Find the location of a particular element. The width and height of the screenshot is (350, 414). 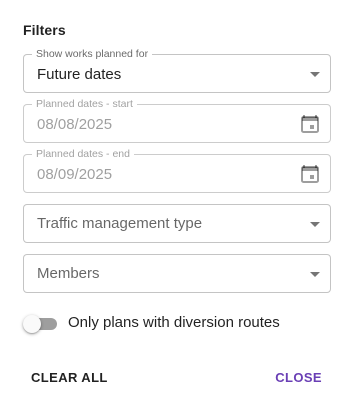

show-works-label: Show works planned for is located at coordinates (92, 54).